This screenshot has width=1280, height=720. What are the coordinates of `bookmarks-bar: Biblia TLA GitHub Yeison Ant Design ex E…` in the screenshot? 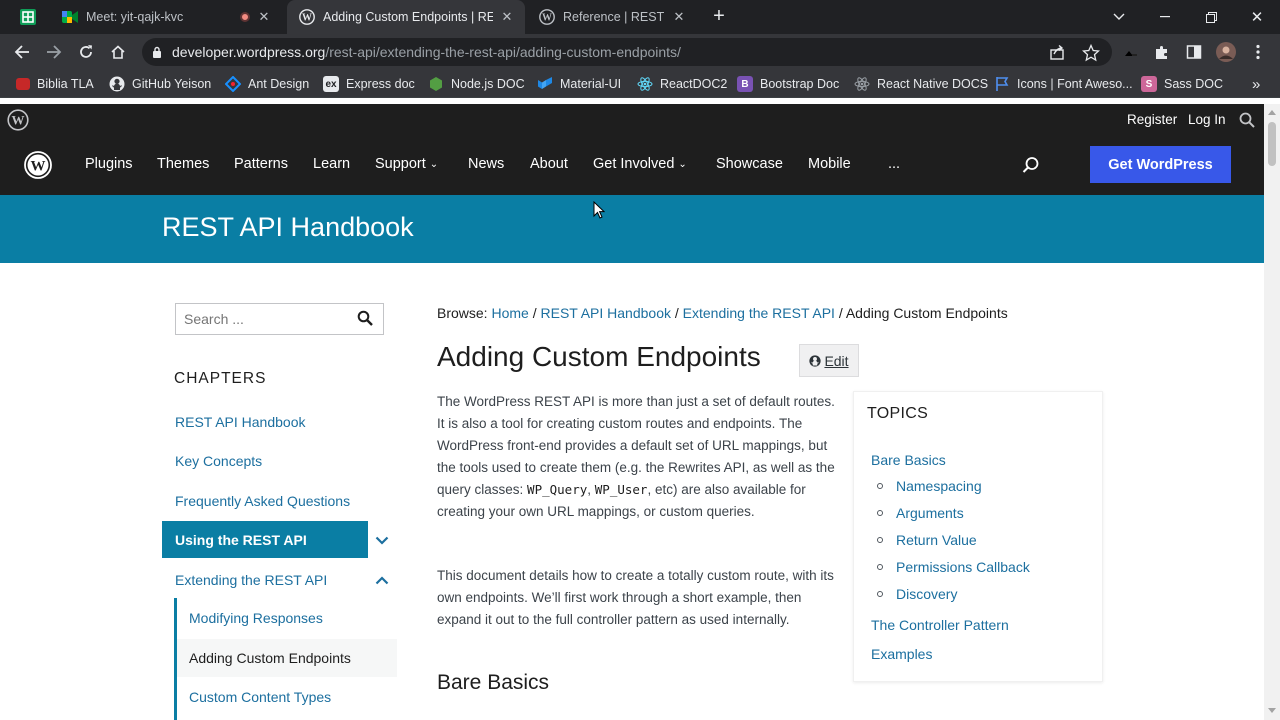 It's located at (640, 84).